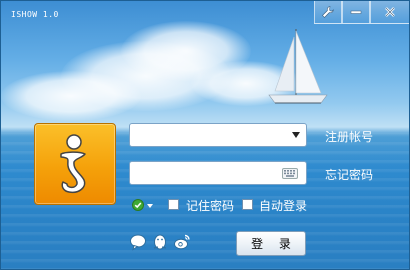 The height and width of the screenshot is (270, 410). Describe the element at coordinates (182, 242) in the screenshot. I see `weibo-icon` at that location.